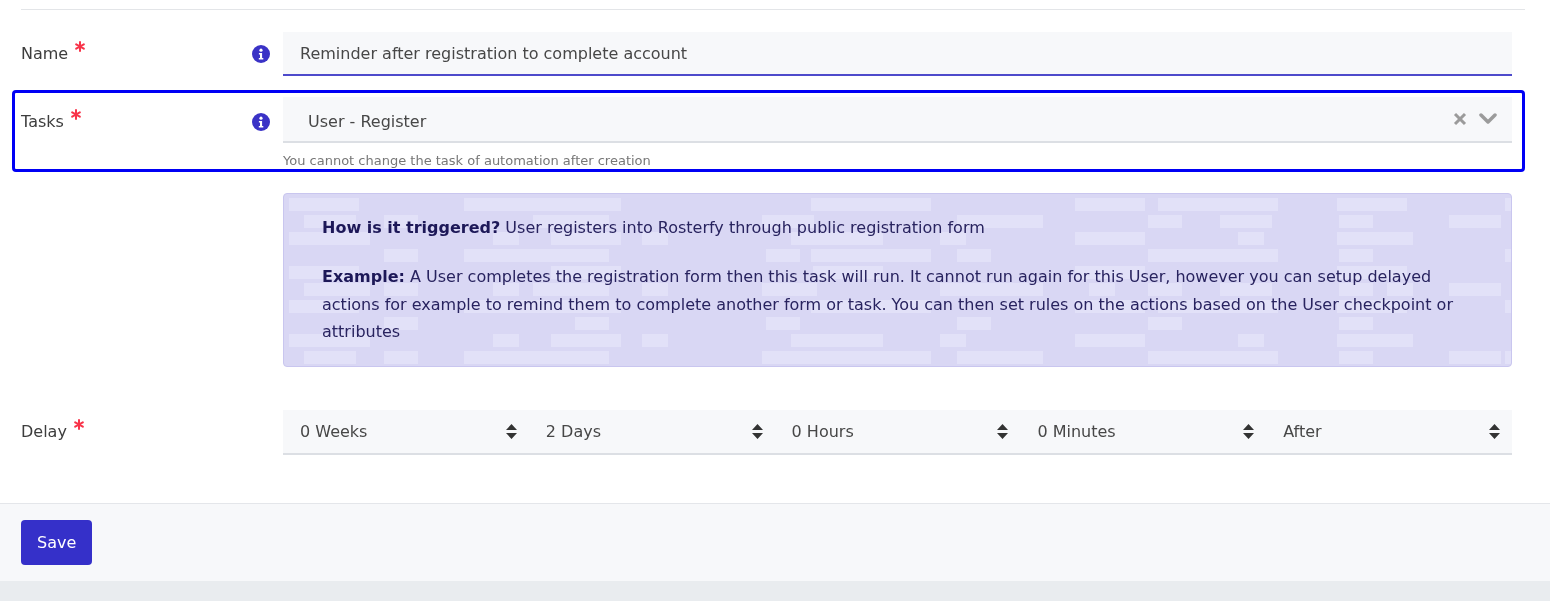  What do you see at coordinates (1389, 432) in the screenshot?
I see `delay-select: After` at bounding box center [1389, 432].